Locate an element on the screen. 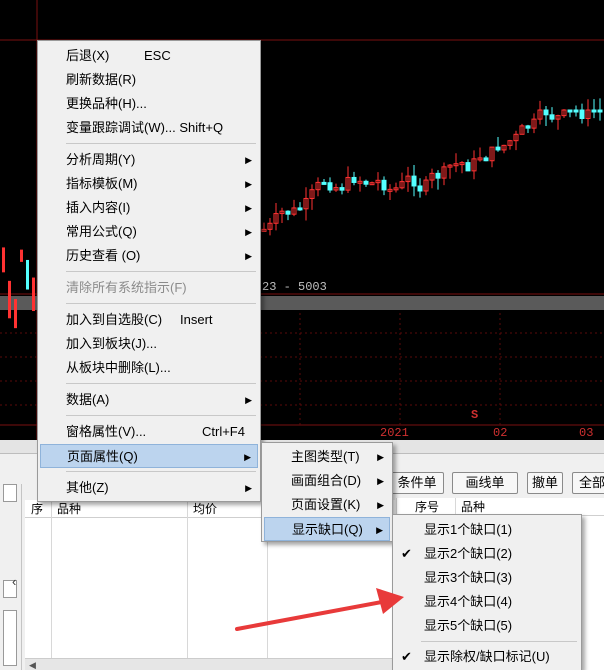 This screenshot has height=670, width=604. horizontal-scrollbar: ◀ is located at coordinates (210, 664).